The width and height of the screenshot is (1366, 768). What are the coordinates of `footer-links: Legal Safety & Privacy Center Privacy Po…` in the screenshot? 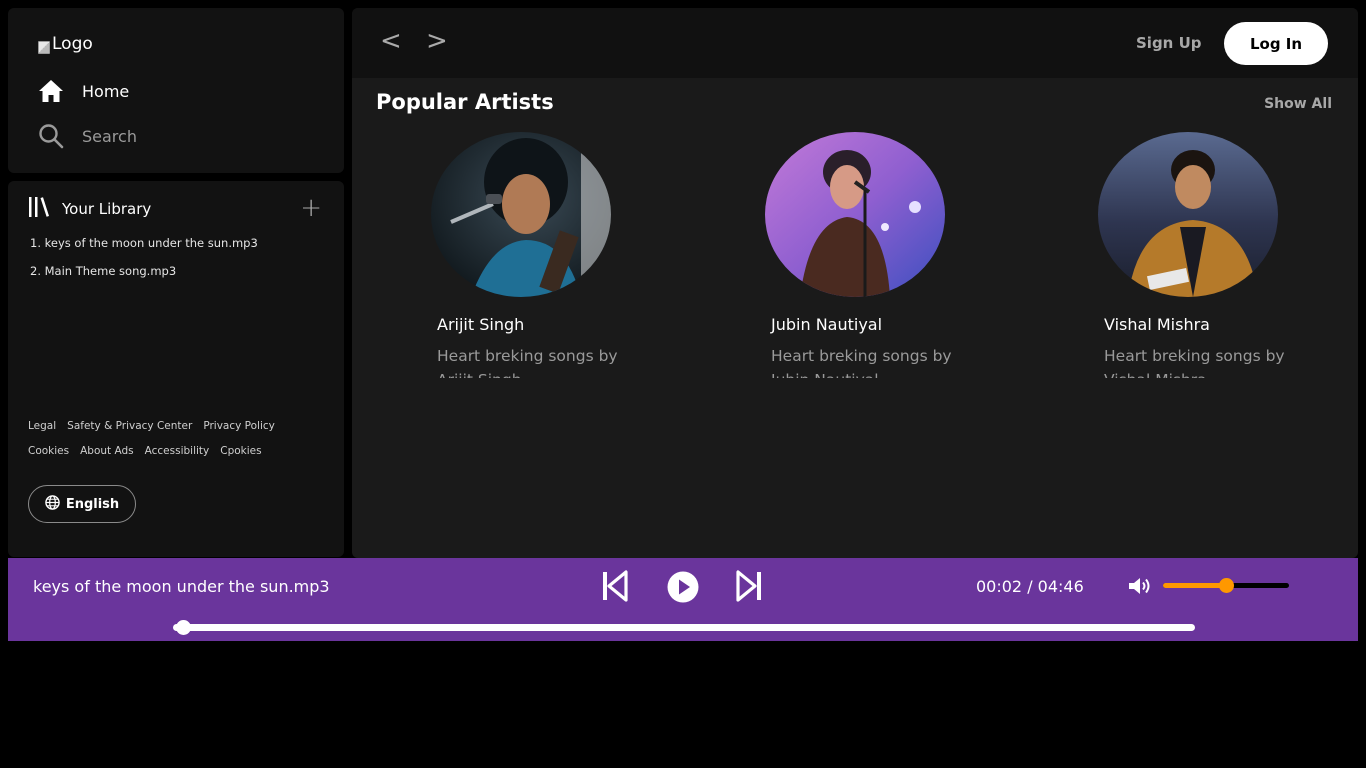 It's located at (178, 445).